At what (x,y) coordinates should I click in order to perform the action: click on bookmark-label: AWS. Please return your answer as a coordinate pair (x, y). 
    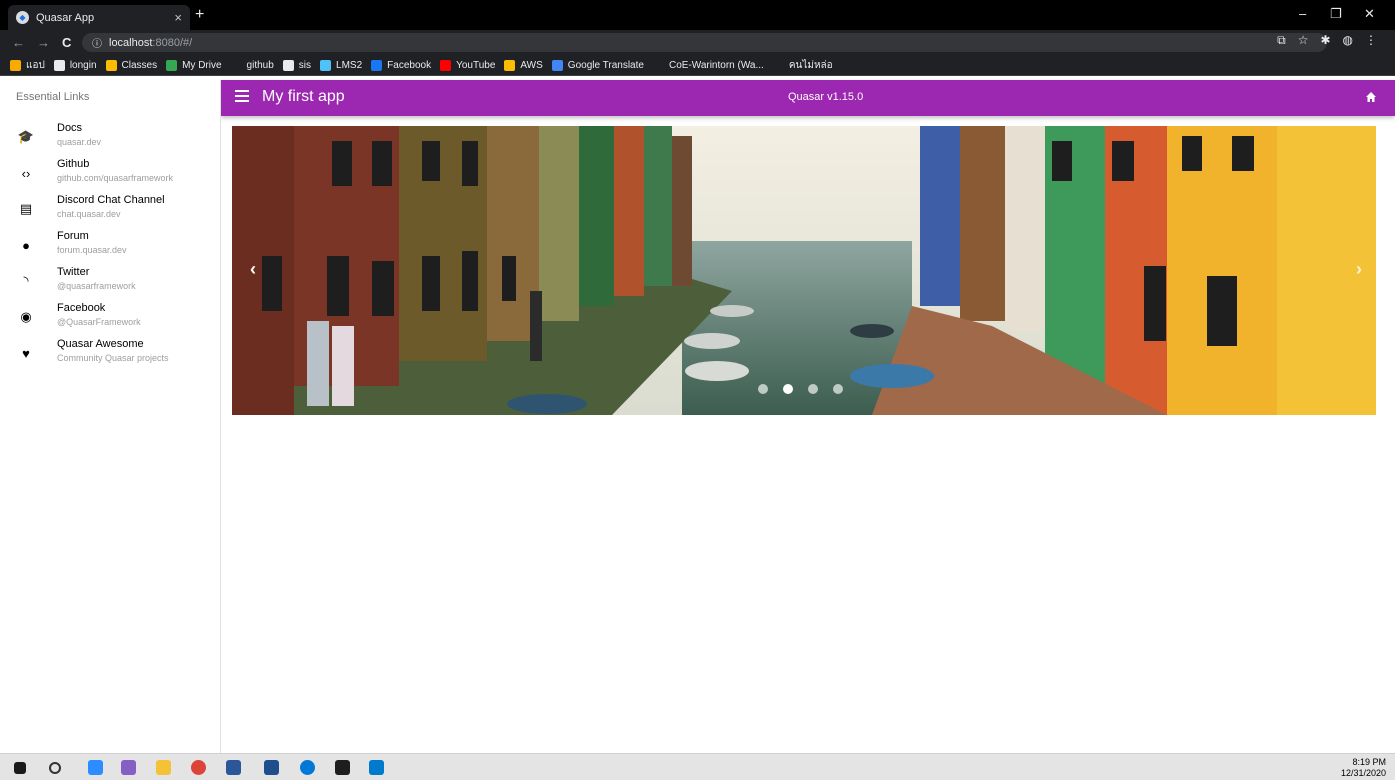
    Looking at the image, I should click on (531, 65).